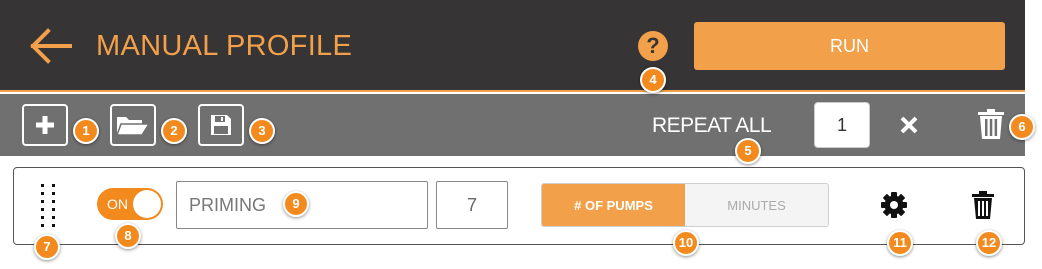 The height and width of the screenshot is (269, 1042). I want to click on folder-open-icon, so click(133, 126).